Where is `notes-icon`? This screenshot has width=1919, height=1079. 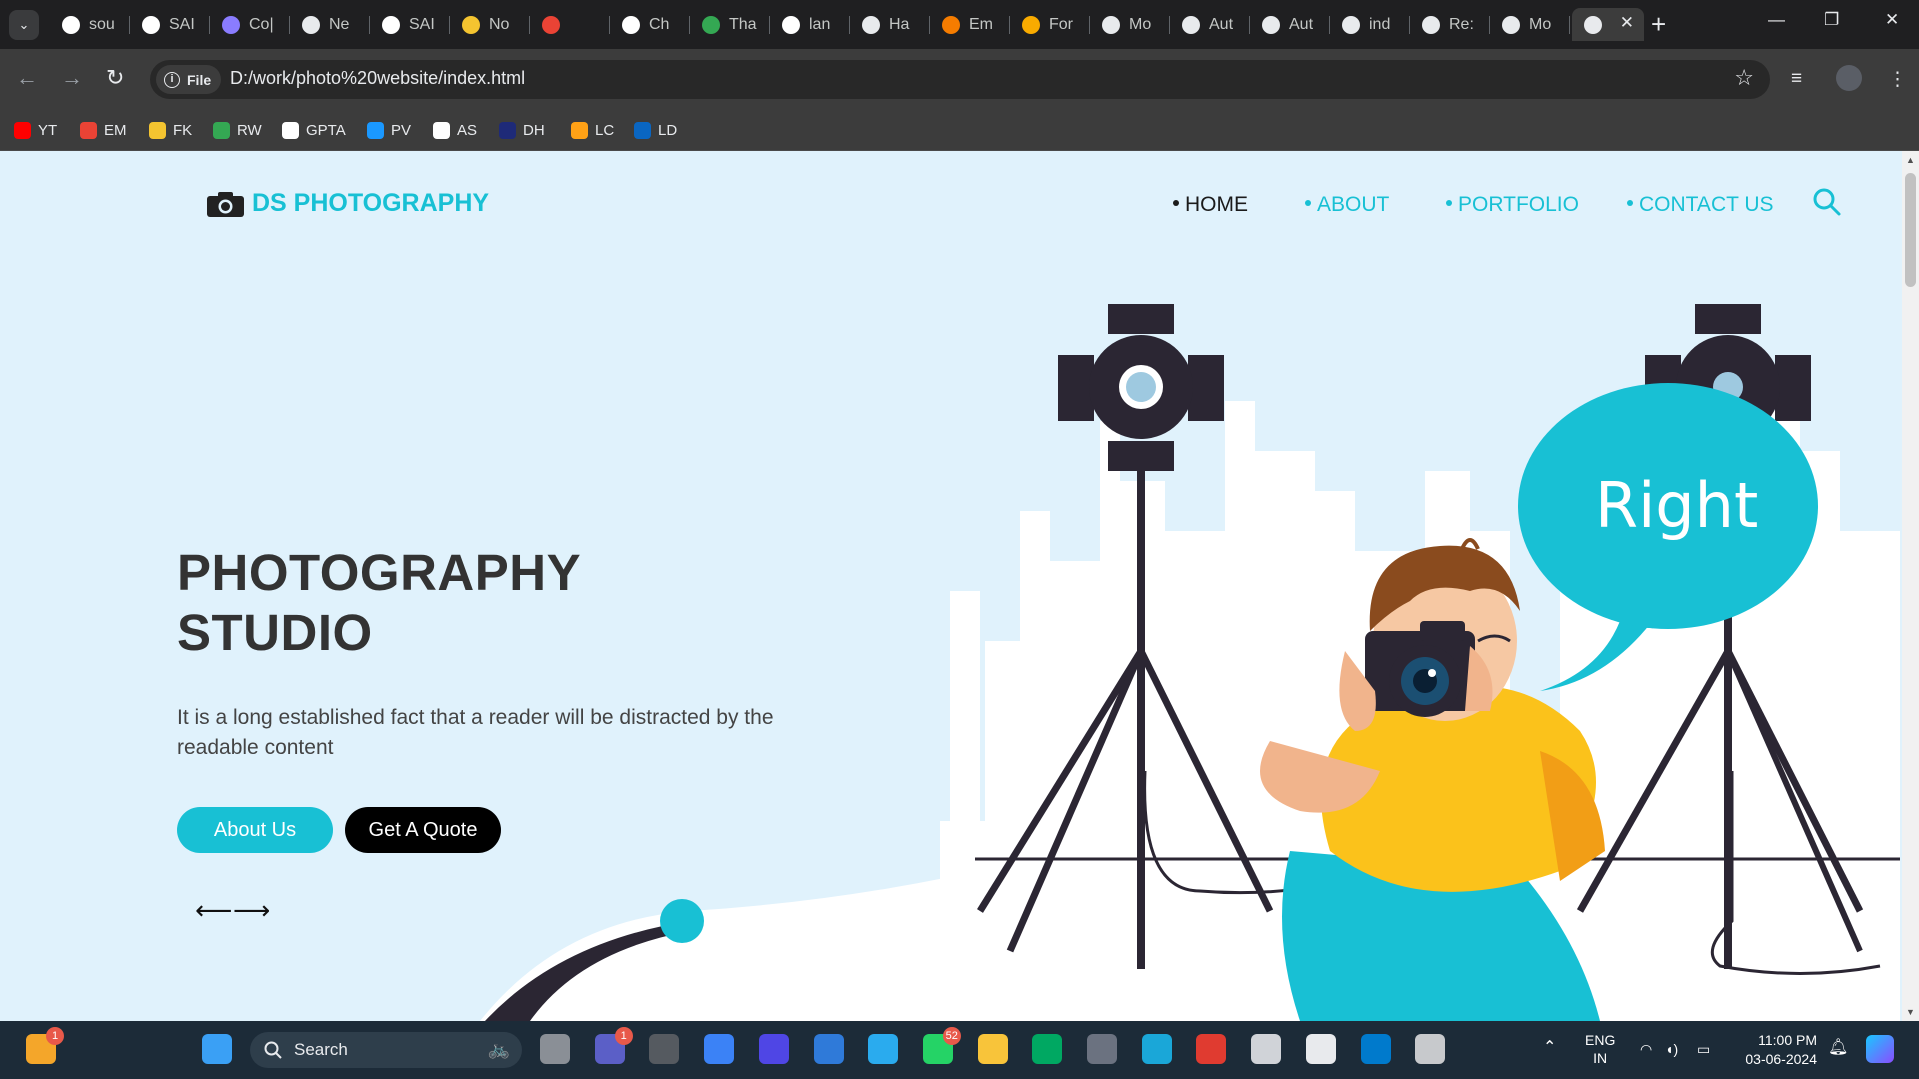
notes-icon is located at coordinates (1266, 1049).